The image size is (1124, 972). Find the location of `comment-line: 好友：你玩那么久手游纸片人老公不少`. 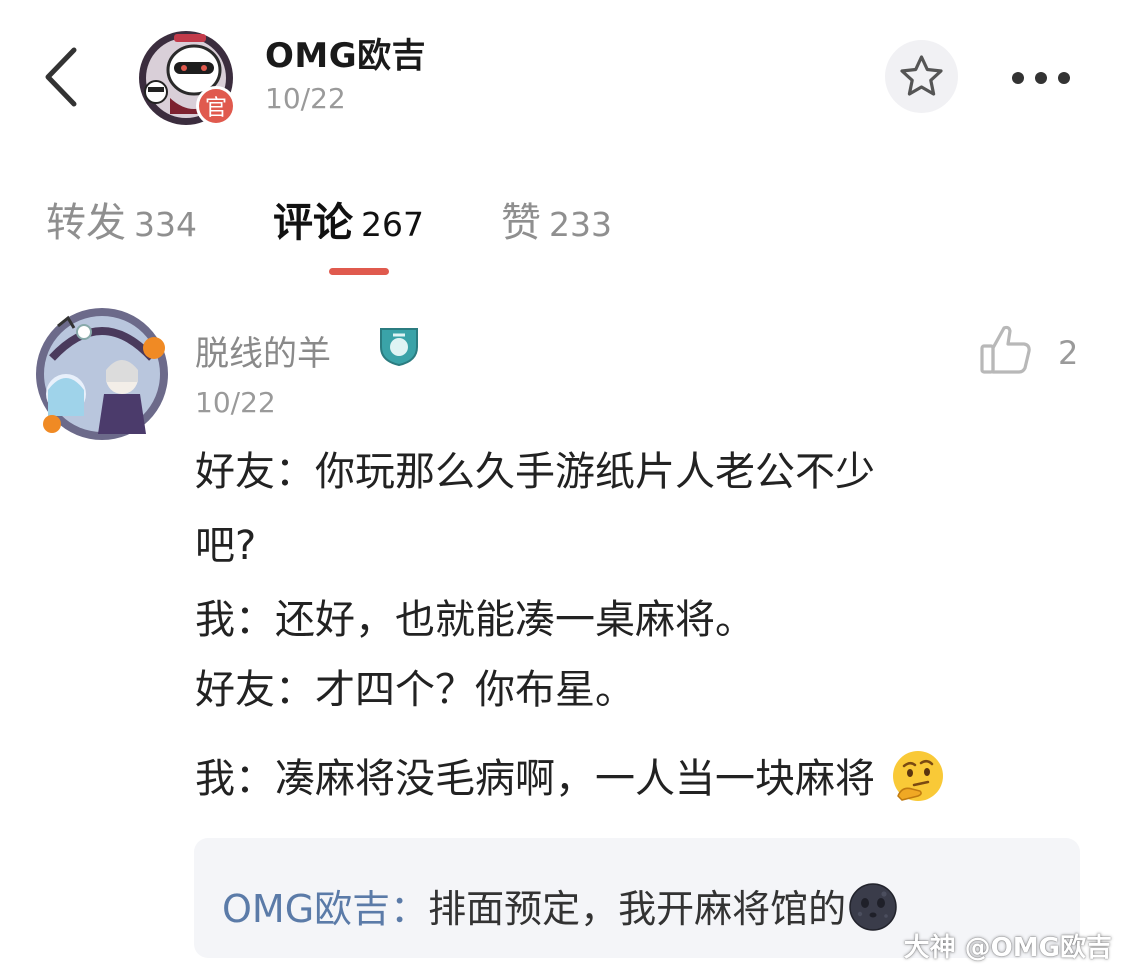

comment-line: 好友：你玩那么久手游纸片人老公不少 is located at coordinates (535, 472).